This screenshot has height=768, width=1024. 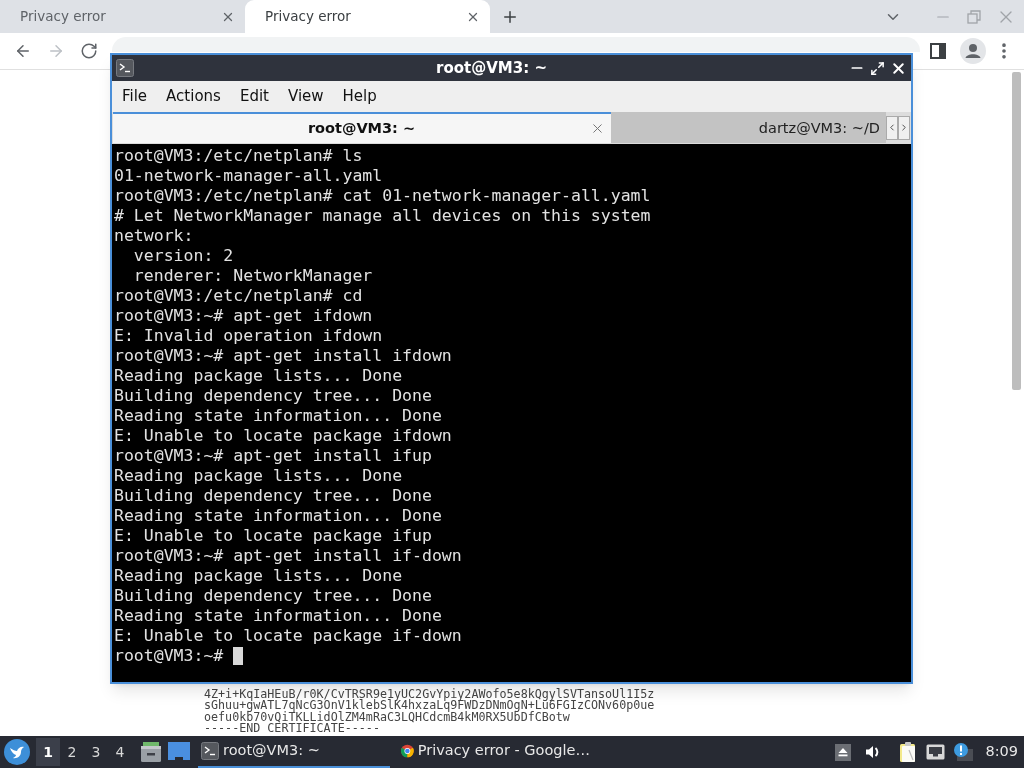 I want to click on terminal-line: root@VM3:/etc/netplan# cd, so click(x=238, y=296).